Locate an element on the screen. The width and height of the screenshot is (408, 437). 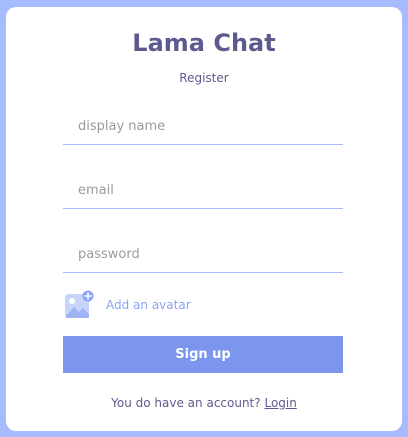
sign-up-button: Sign up is located at coordinates (203, 354).